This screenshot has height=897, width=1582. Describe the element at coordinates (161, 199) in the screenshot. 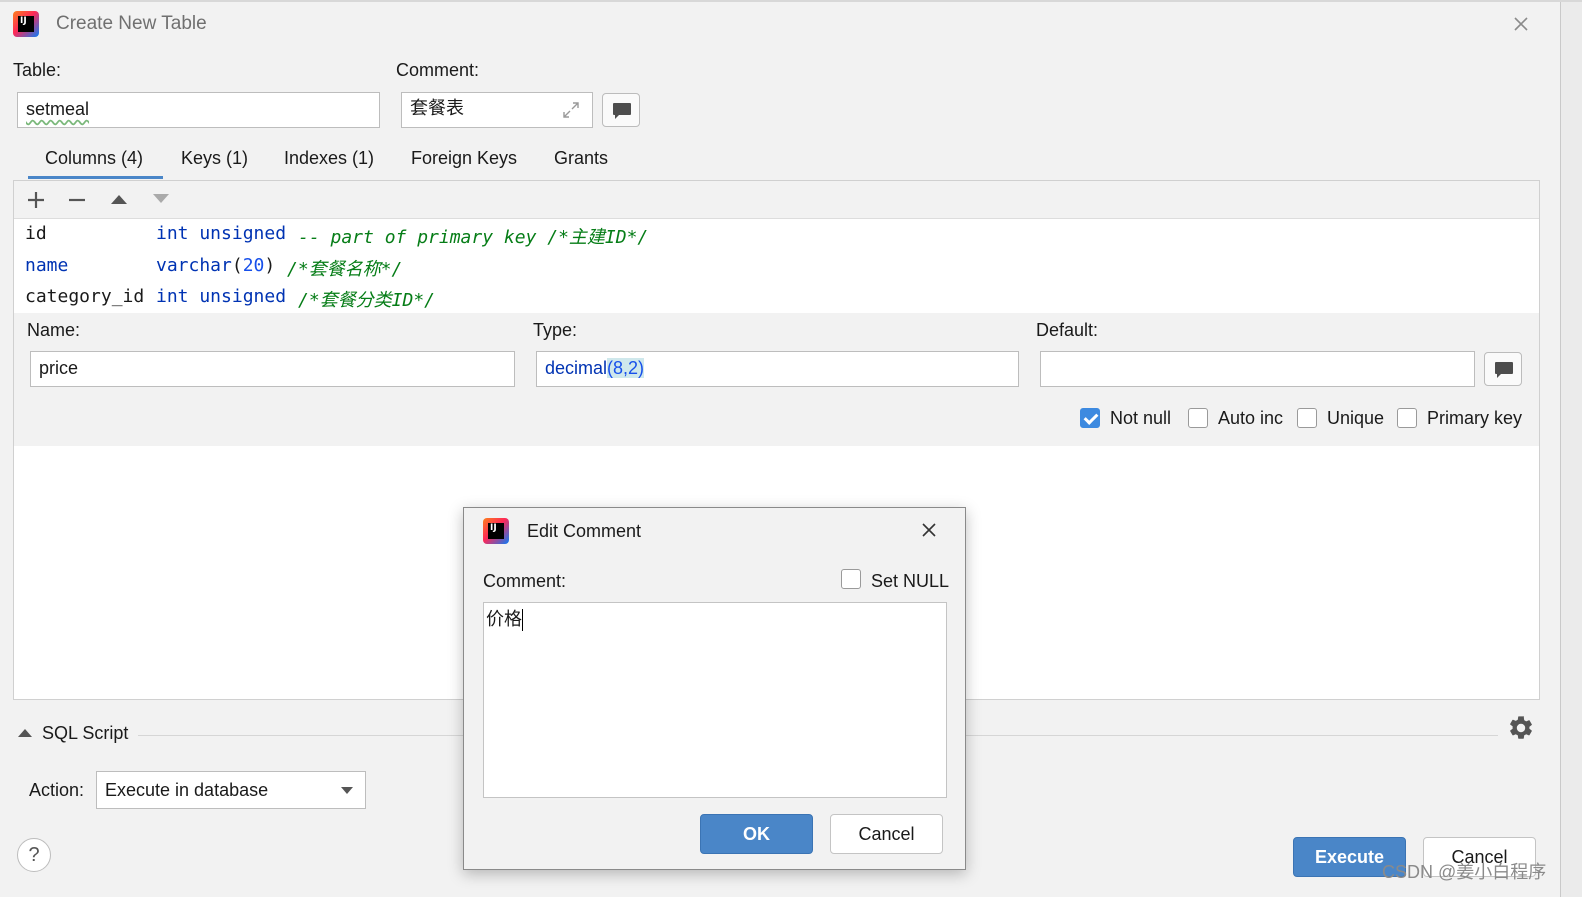

I see `move-down-icon` at that location.